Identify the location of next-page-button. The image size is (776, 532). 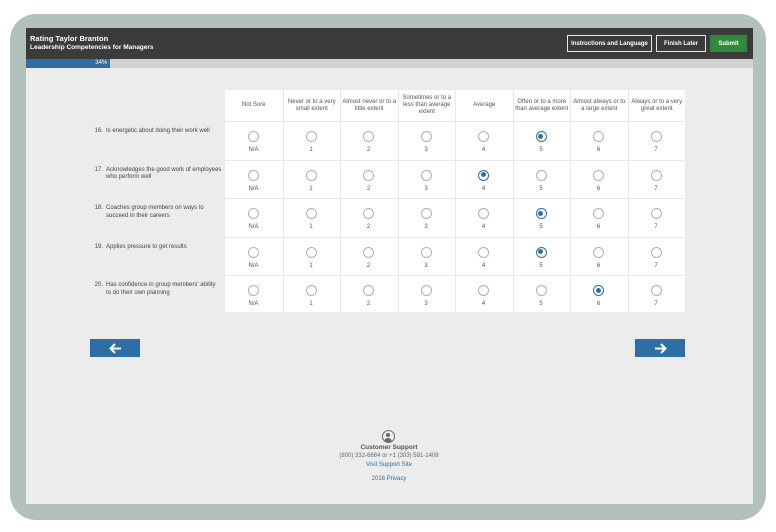
(660, 348).